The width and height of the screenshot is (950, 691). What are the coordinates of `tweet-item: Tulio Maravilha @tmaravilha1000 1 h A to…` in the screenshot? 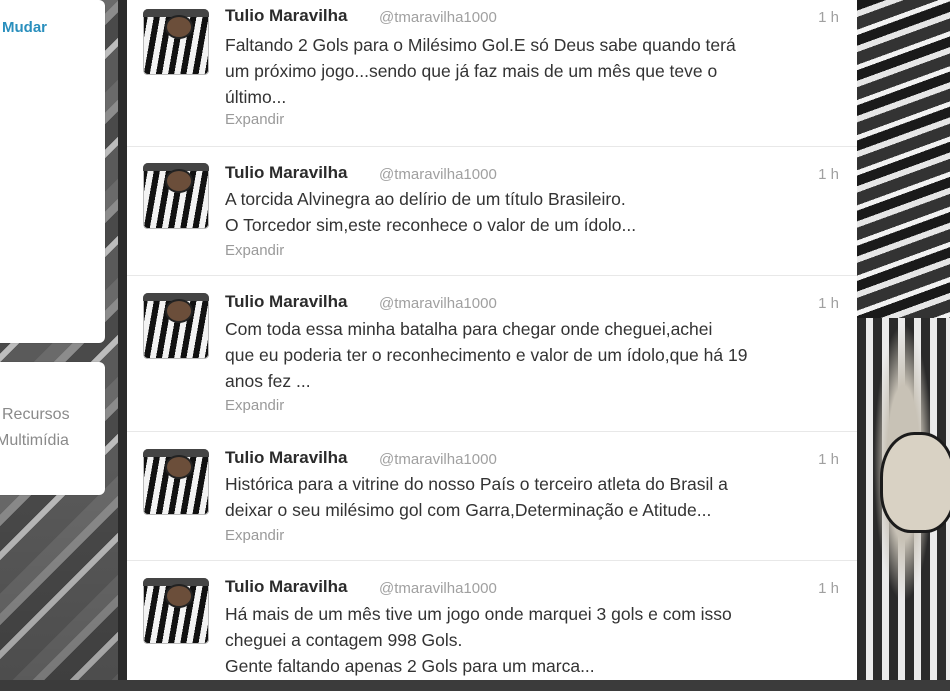 It's located at (492, 211).